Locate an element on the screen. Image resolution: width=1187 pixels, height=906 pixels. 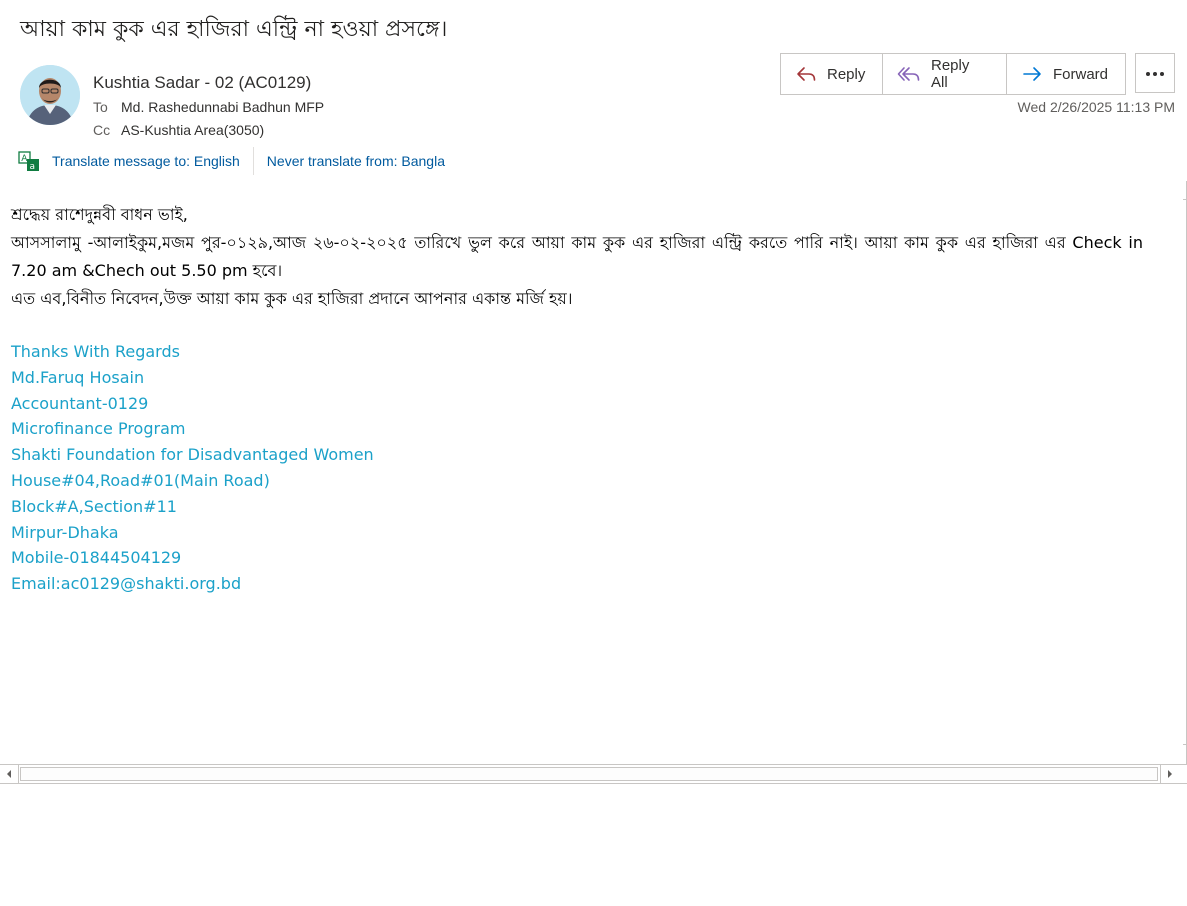
reply-button: Reply is located at coordinates (832, 74).